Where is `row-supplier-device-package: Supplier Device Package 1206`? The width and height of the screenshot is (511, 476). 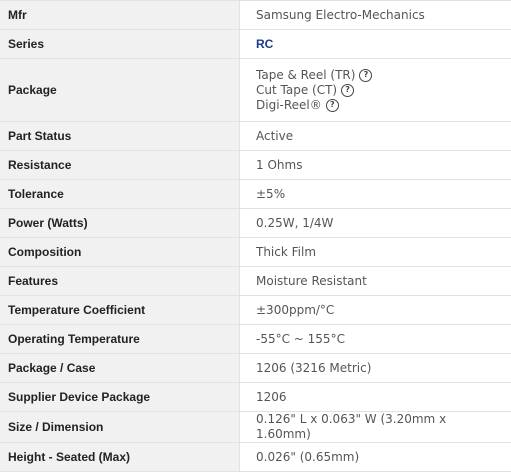 row-supplier-device-package: Supplier Device Package 1206 is located at coordinates (255, 397).